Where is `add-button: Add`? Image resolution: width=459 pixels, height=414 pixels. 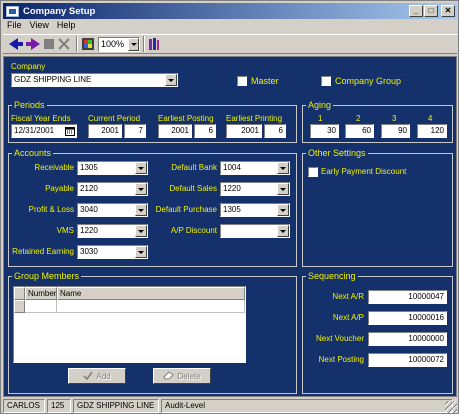 add-button: Add is located at coordinates (97, 376).